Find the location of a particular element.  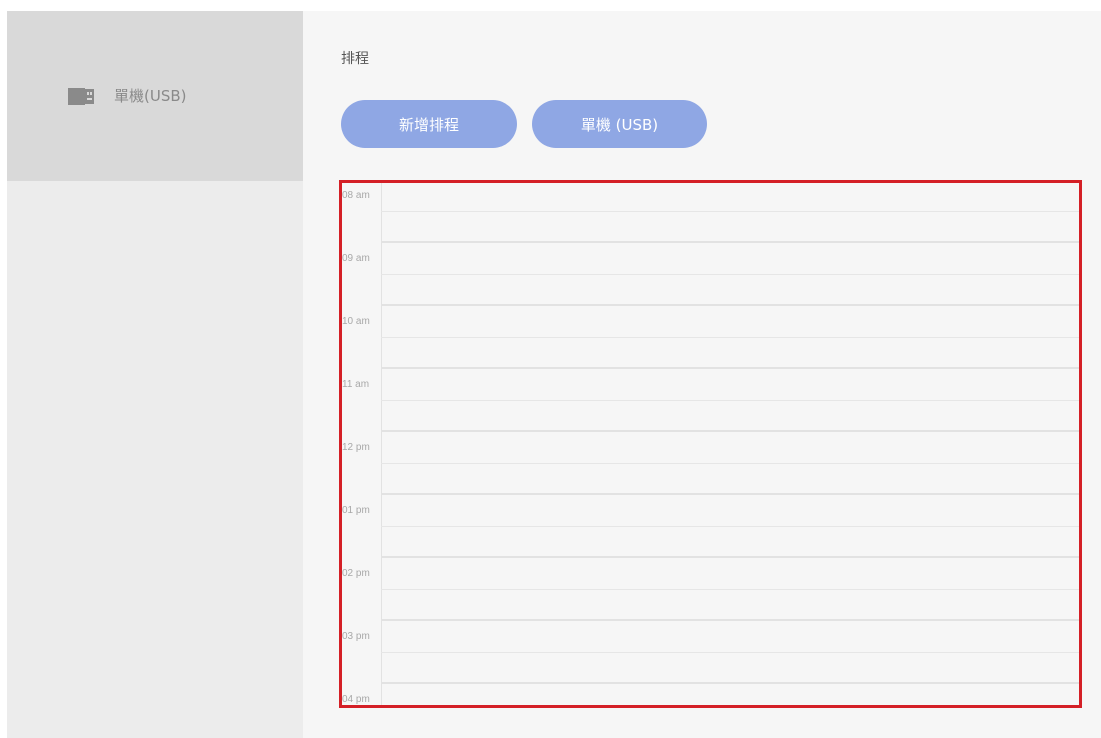

hour-label: 04 pm is located at coordinates (356, 699).